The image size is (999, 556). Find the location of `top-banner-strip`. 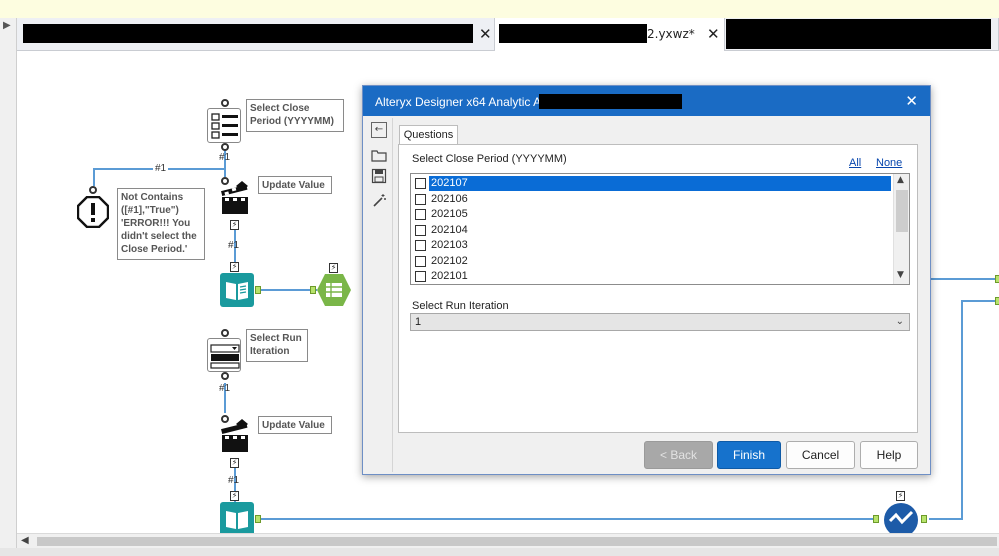

top-banner-strip is located at coordinates (499, 9).